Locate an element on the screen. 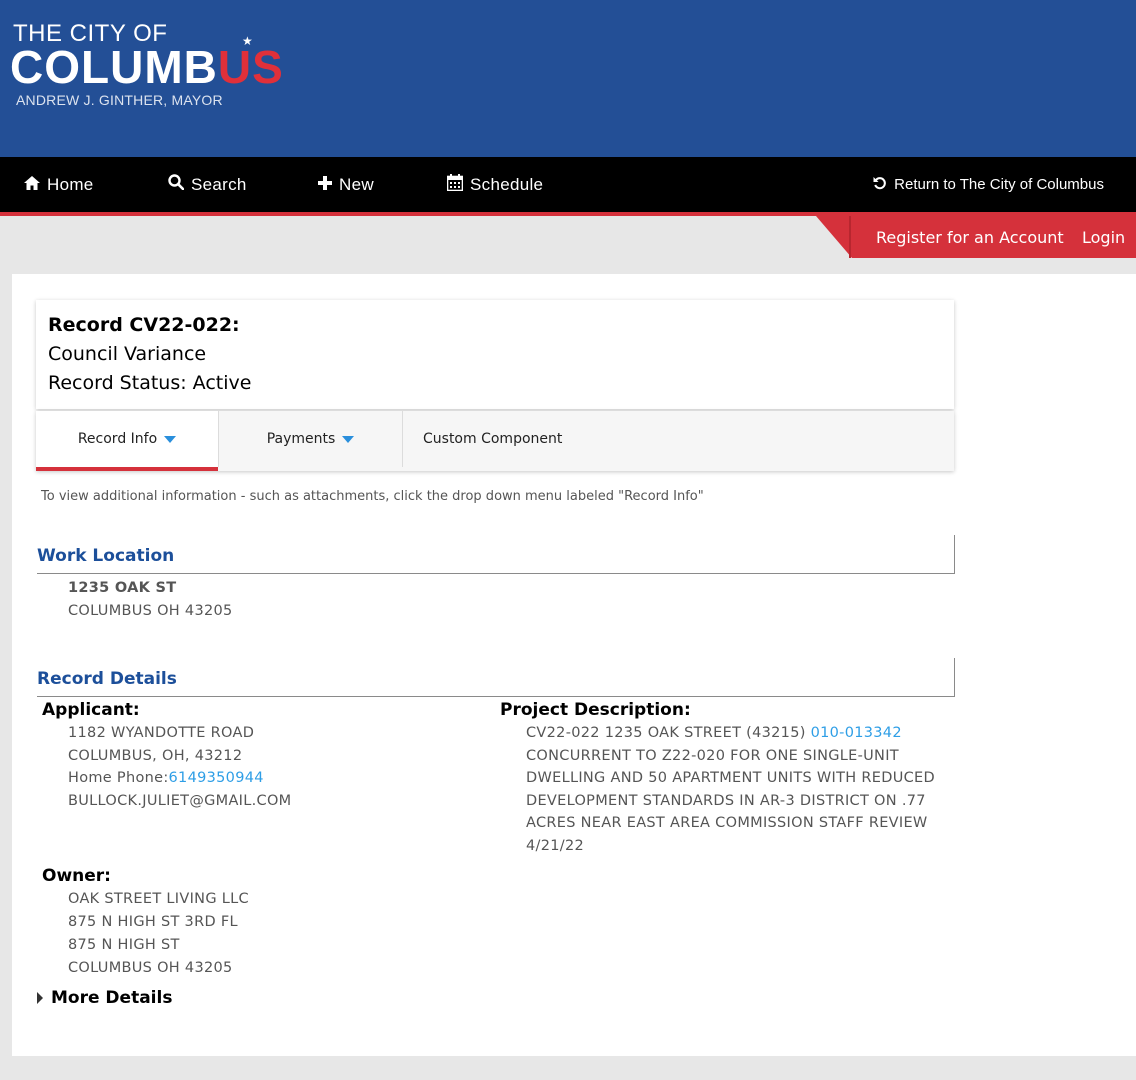  tab-payments-label: Payments is located at coordinates (301, 439).